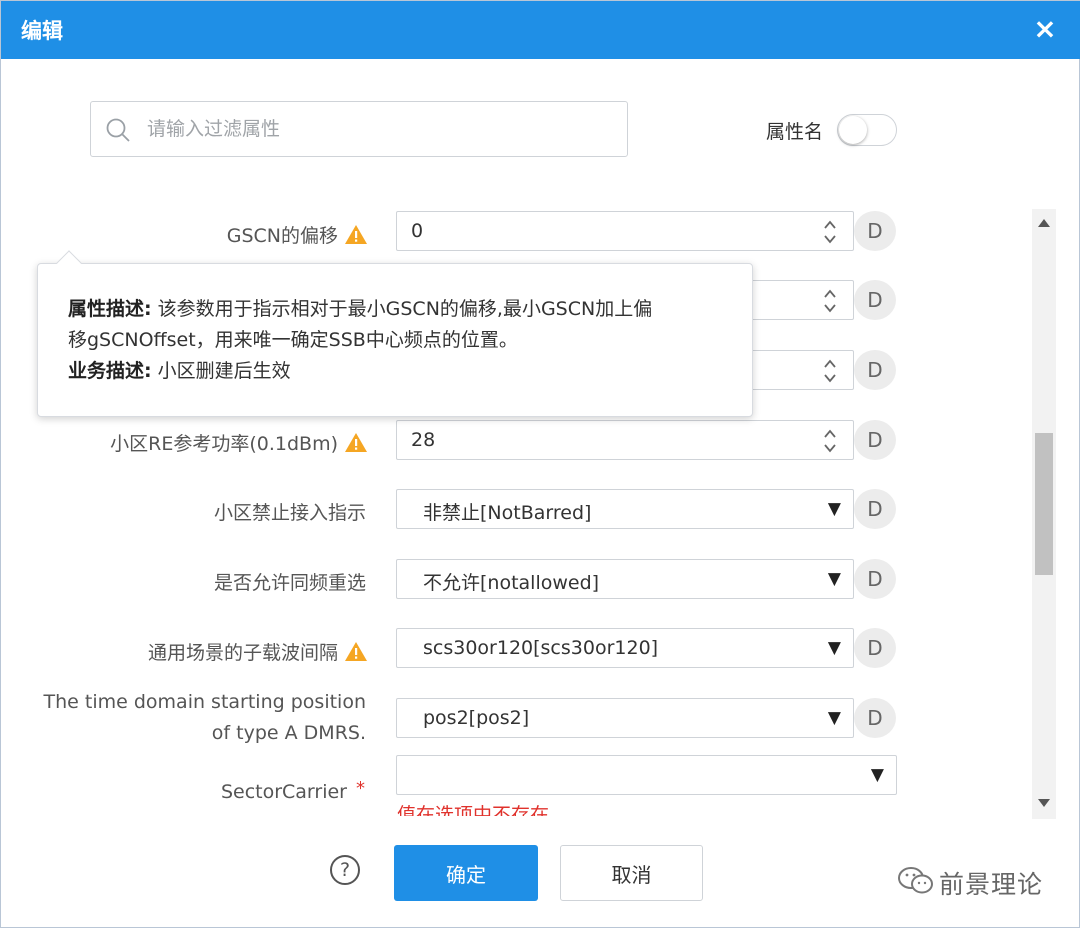 This screenshot has width=1080, height=928. I want to click on cell-barred-select: 非禁止[NotBarred] ▼, so click(625, 509).